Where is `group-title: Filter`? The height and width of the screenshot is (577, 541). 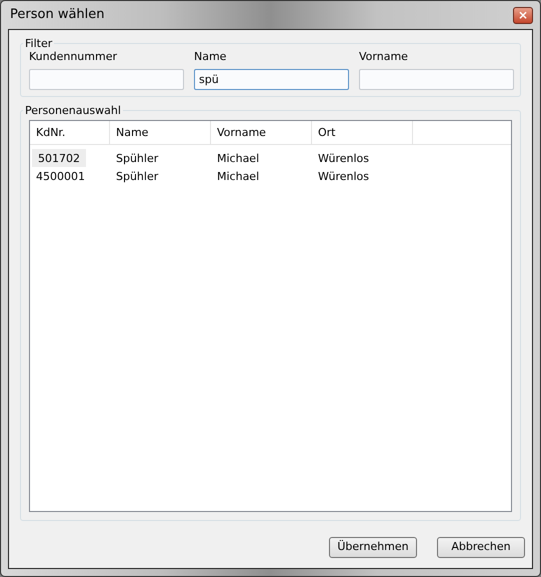 group-title: Filter is located at coordinates (39, 43).